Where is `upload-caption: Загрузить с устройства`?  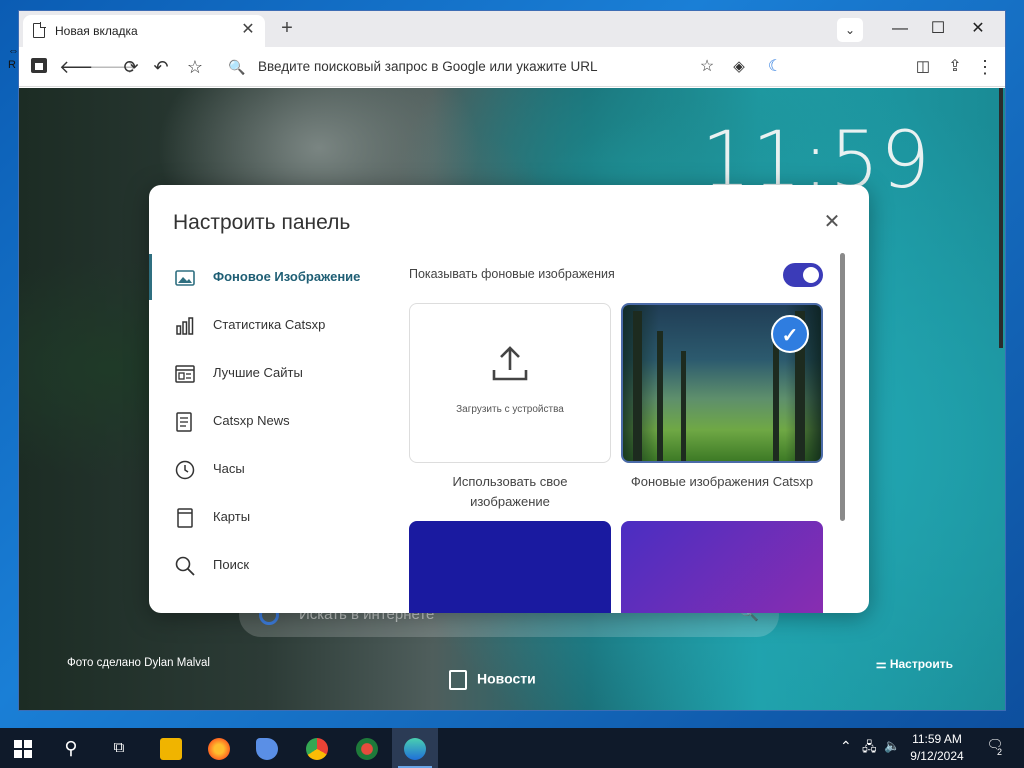
upload-caption: Загрузить с устройства is located at coordinates (510, 409).